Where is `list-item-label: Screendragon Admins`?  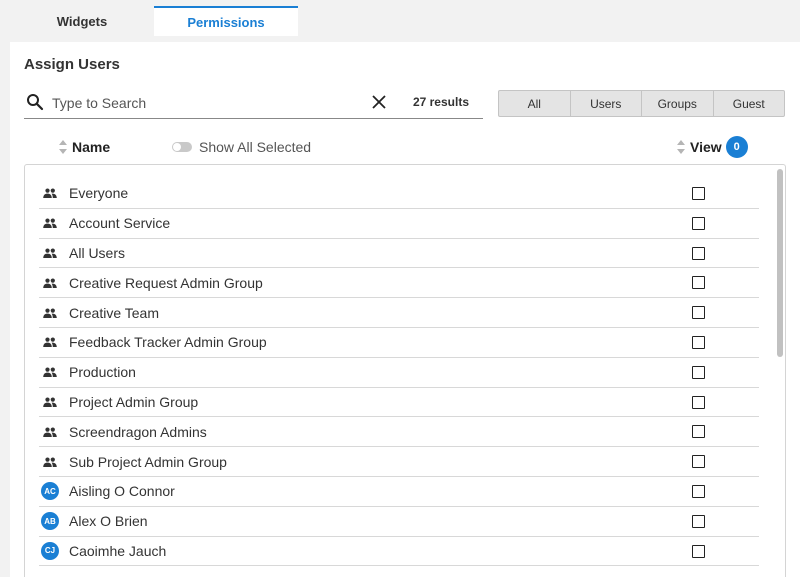
list-item-label: Screendragon Admins is located at coordinates (138, 431).